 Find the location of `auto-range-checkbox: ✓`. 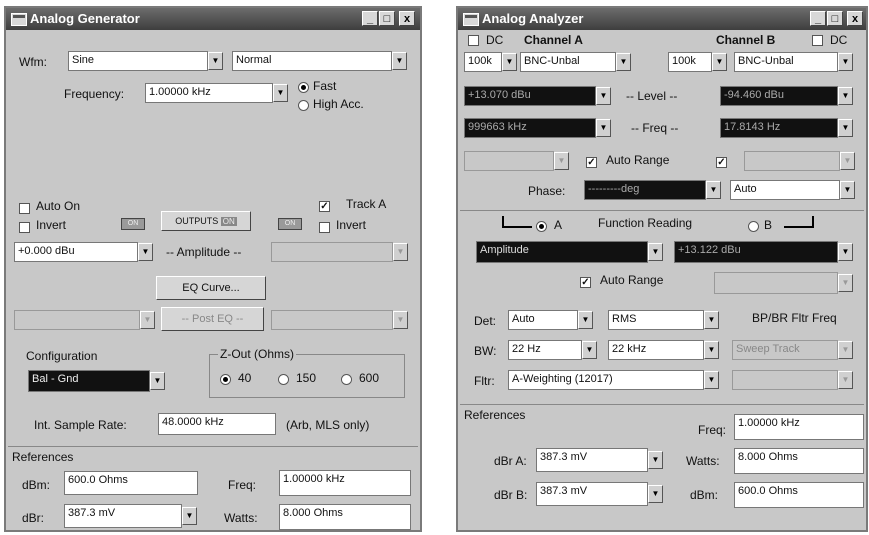

auto-range-checkbox: ✓ is located at coordinates (591, 162).